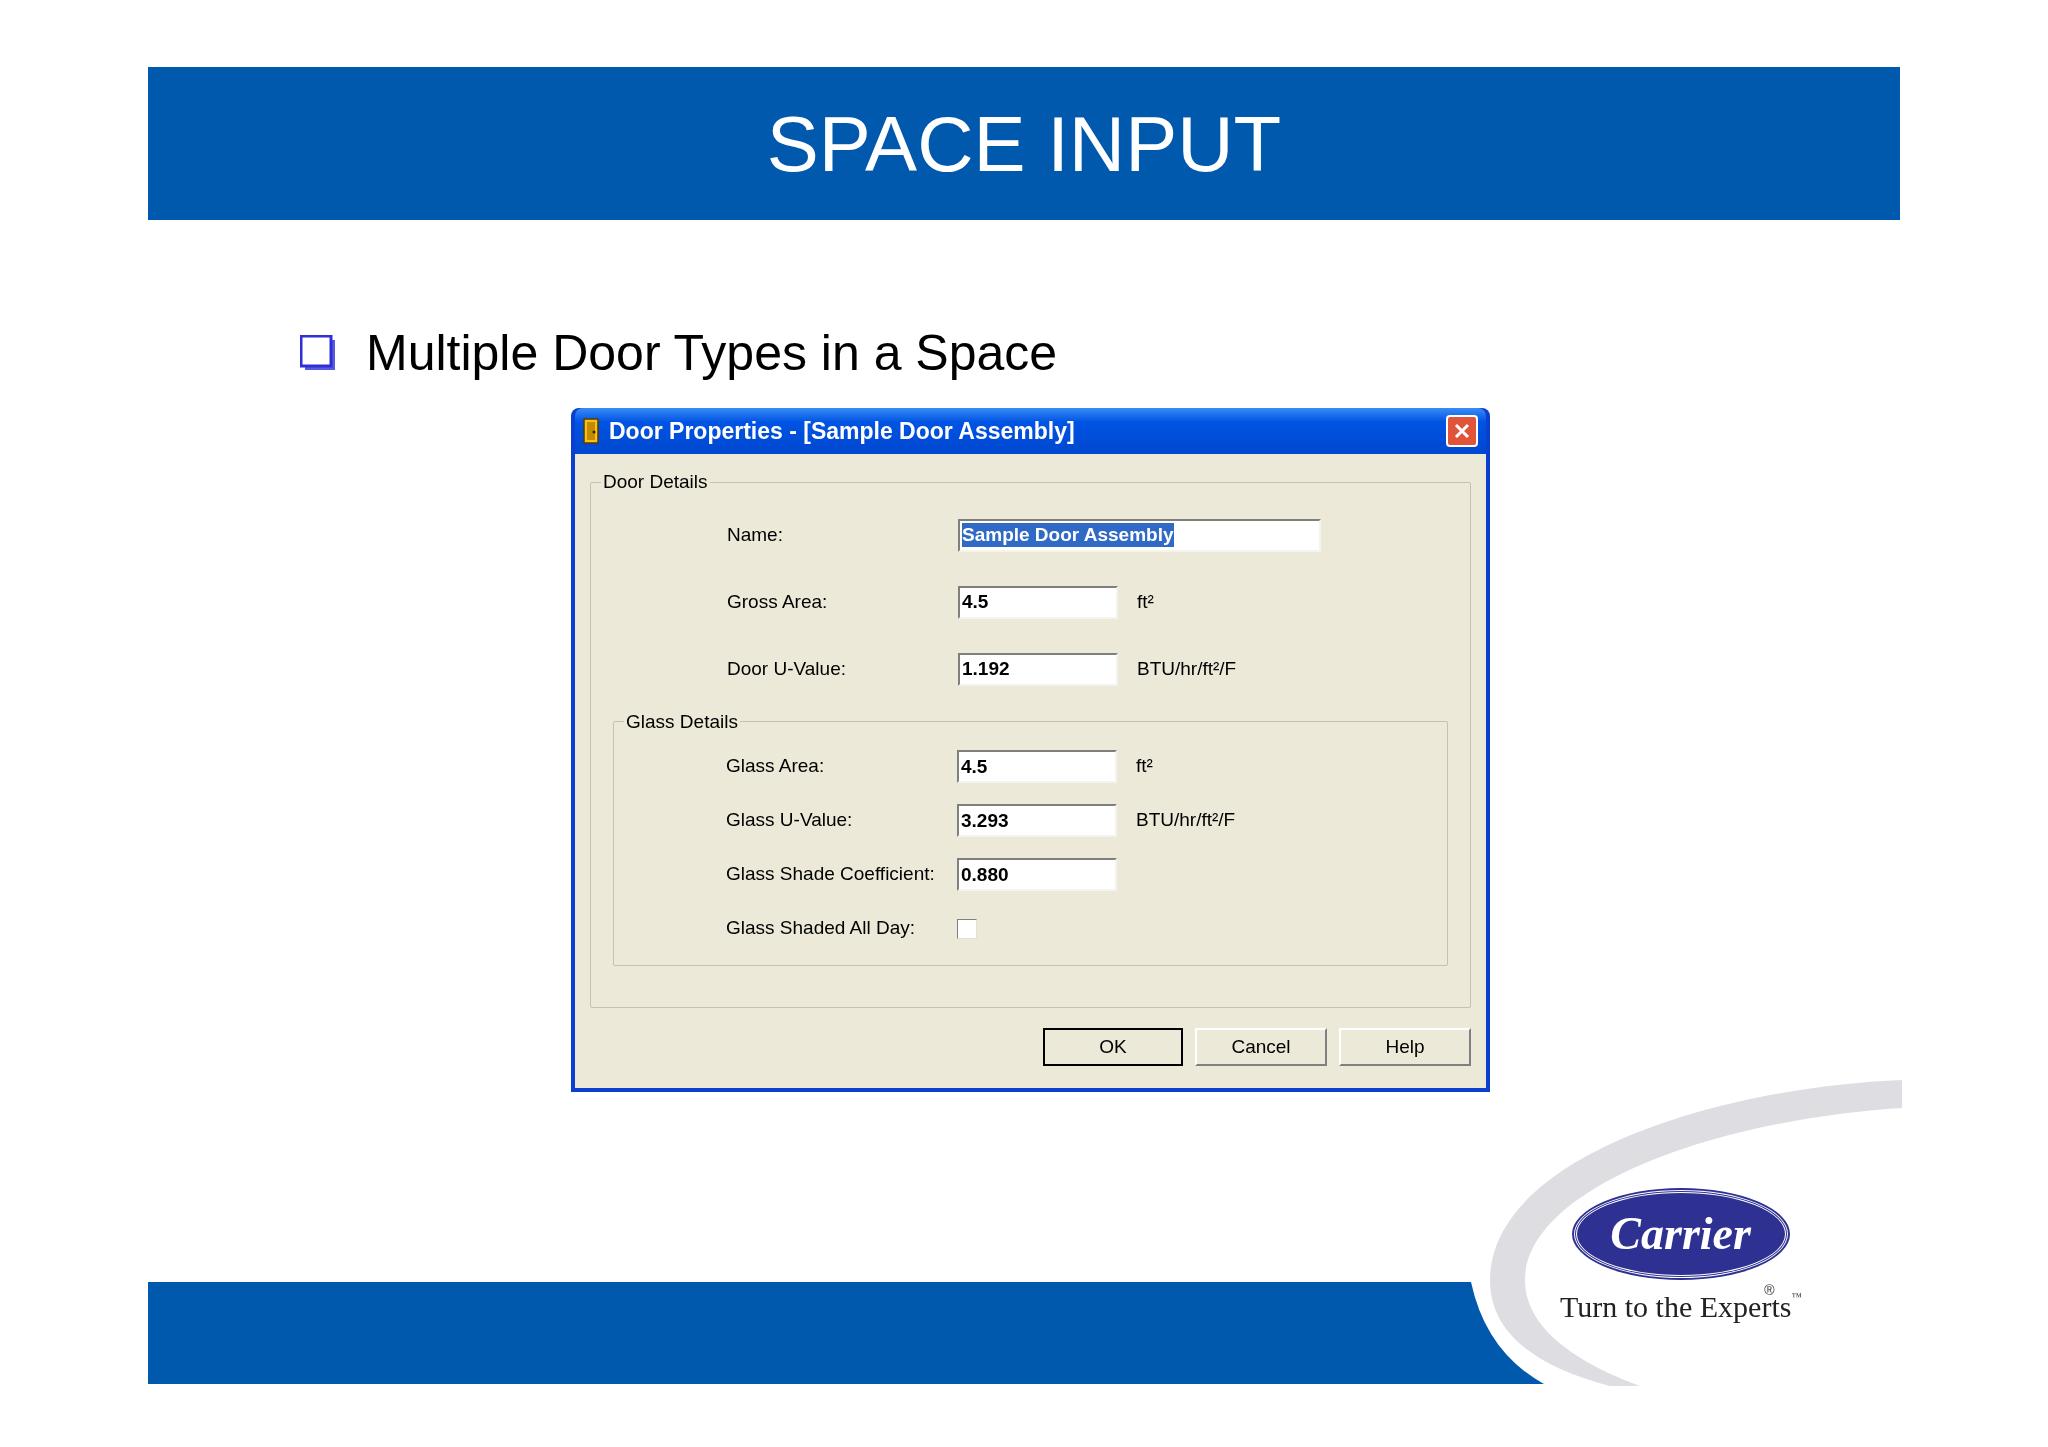 This screenshot has width=2048, height=1447. I want to click on bullet-icon, so click(318, 353).